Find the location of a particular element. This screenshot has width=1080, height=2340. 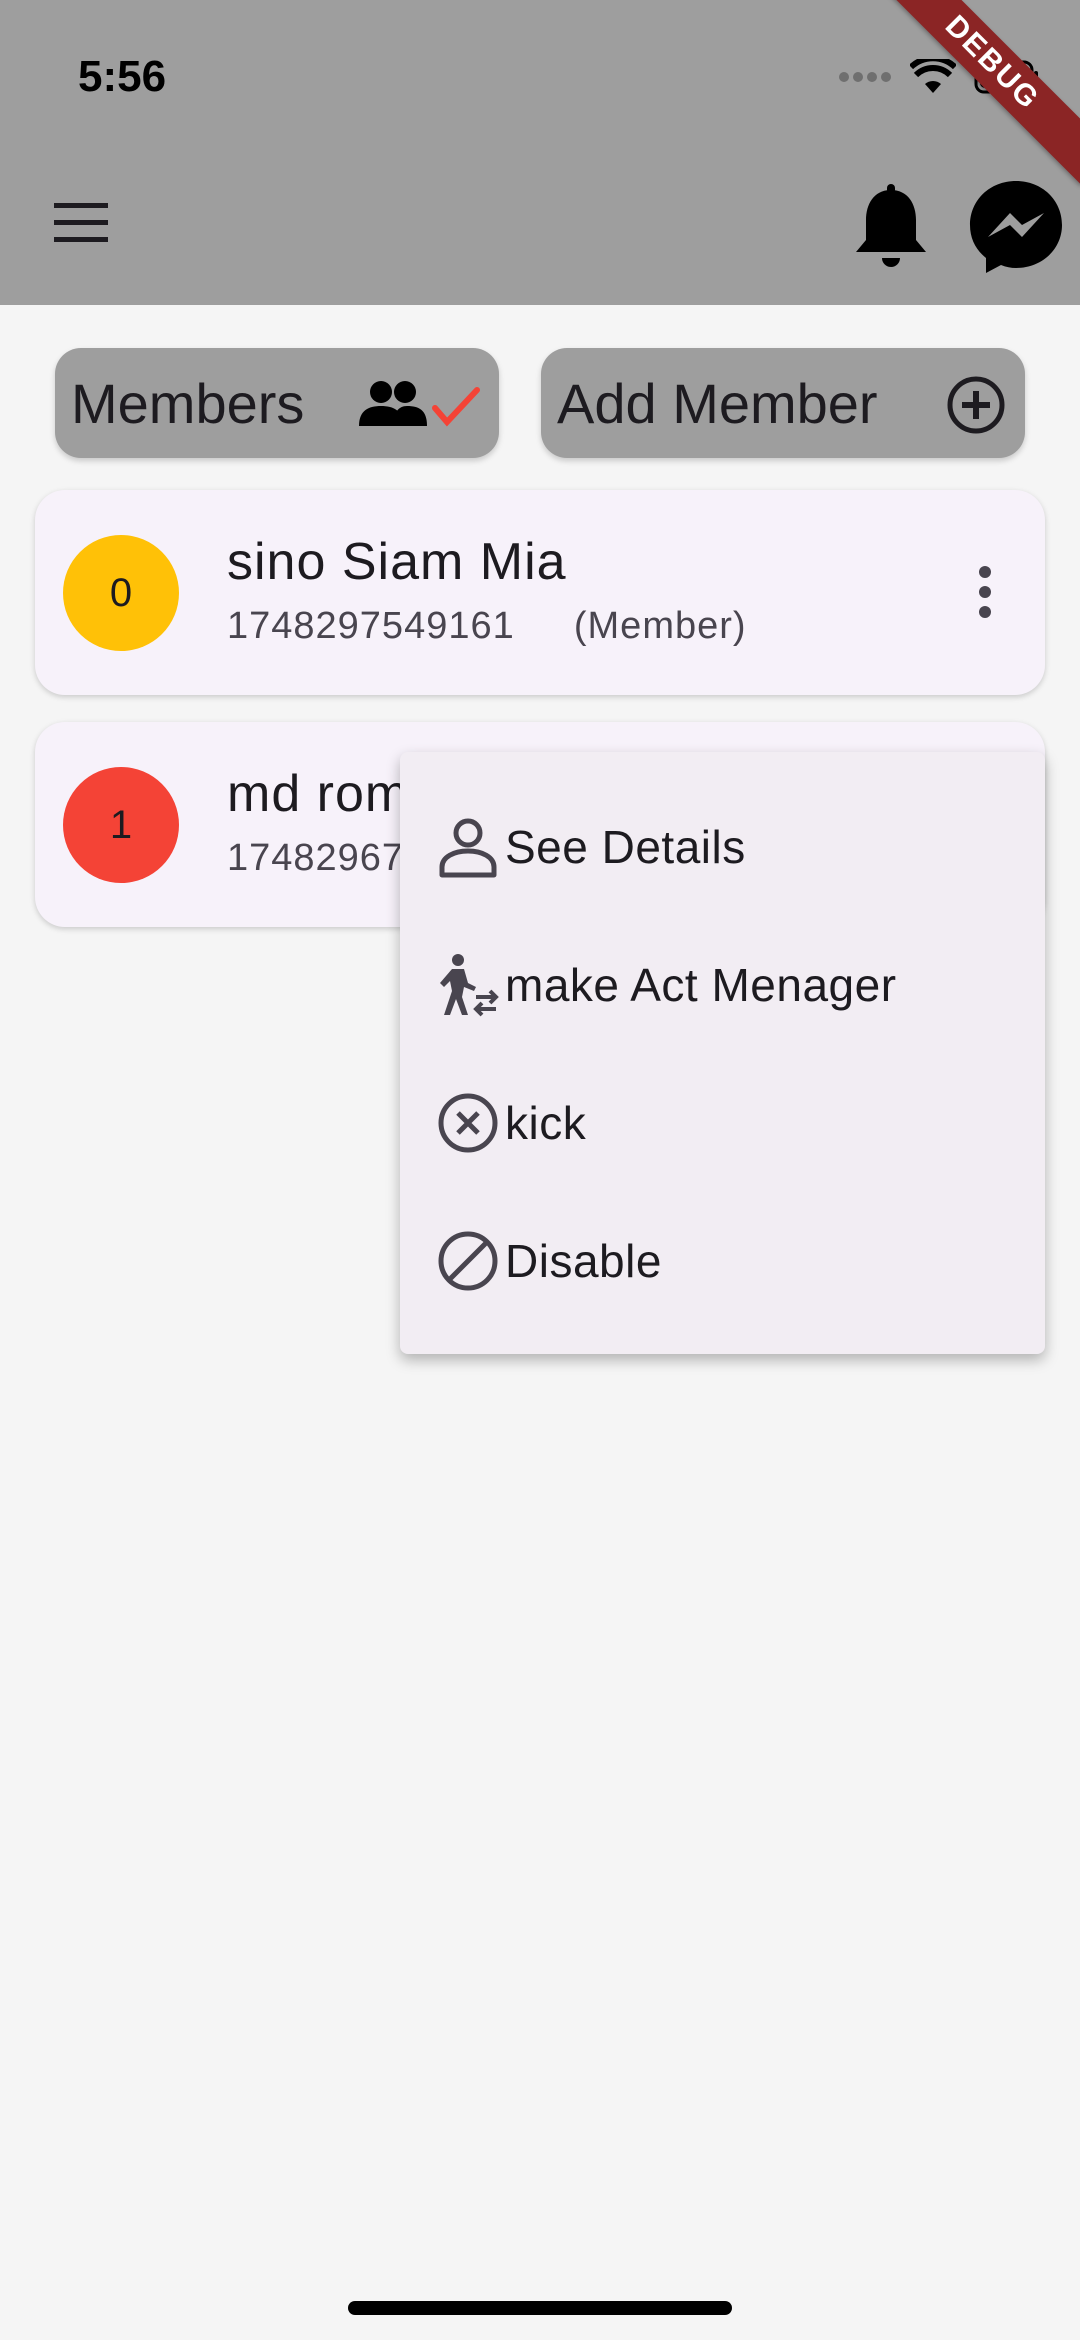

block-icon is located at coordinates (468, 1261).